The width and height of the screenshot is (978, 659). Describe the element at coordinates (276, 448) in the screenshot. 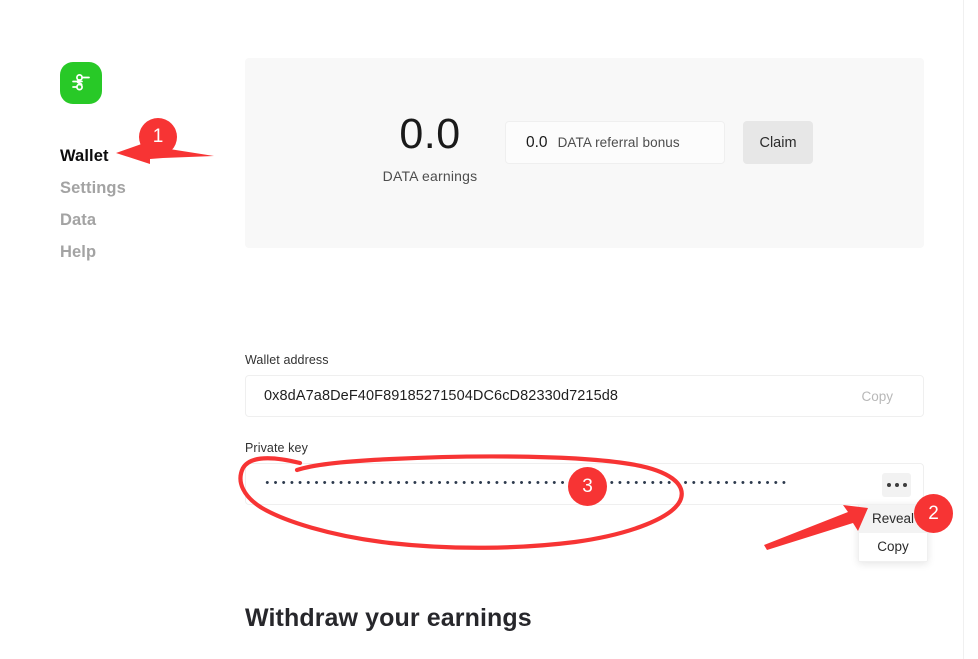

I see `private-key-label: Private key` at that location.